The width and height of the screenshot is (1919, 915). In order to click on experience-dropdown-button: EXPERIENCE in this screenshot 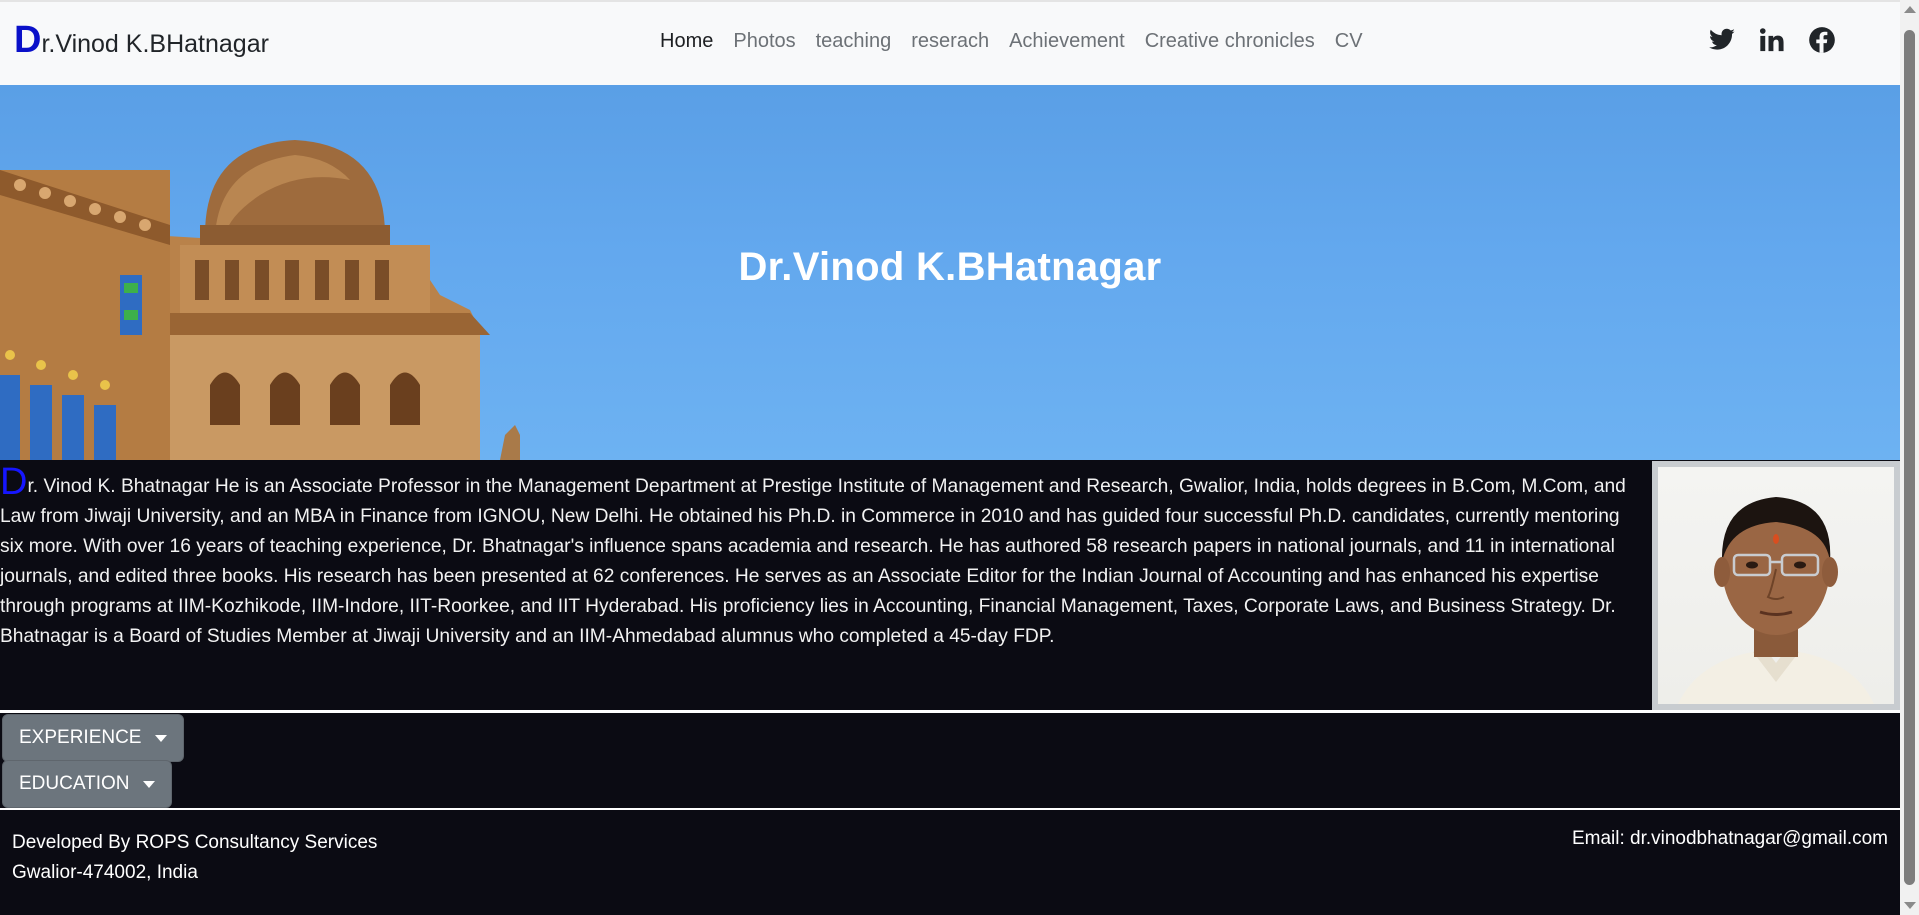, I will do `click(93, 738)`.